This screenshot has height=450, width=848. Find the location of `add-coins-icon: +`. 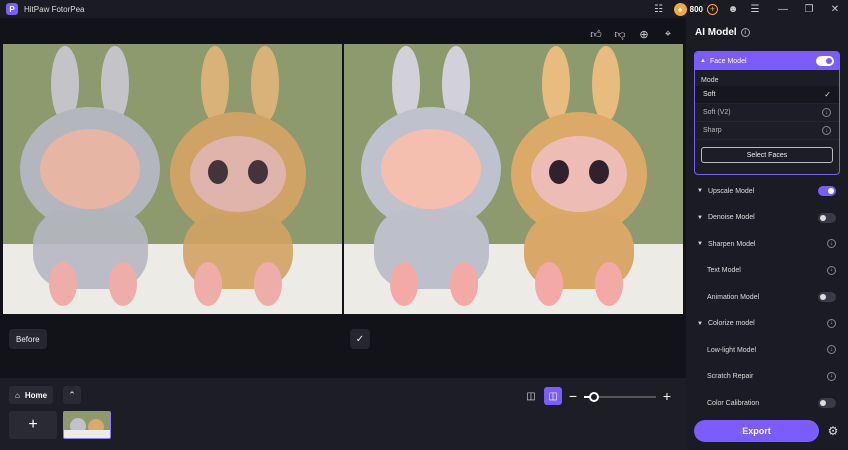

add-coins-icon: + is located at coordinates (712, 9).